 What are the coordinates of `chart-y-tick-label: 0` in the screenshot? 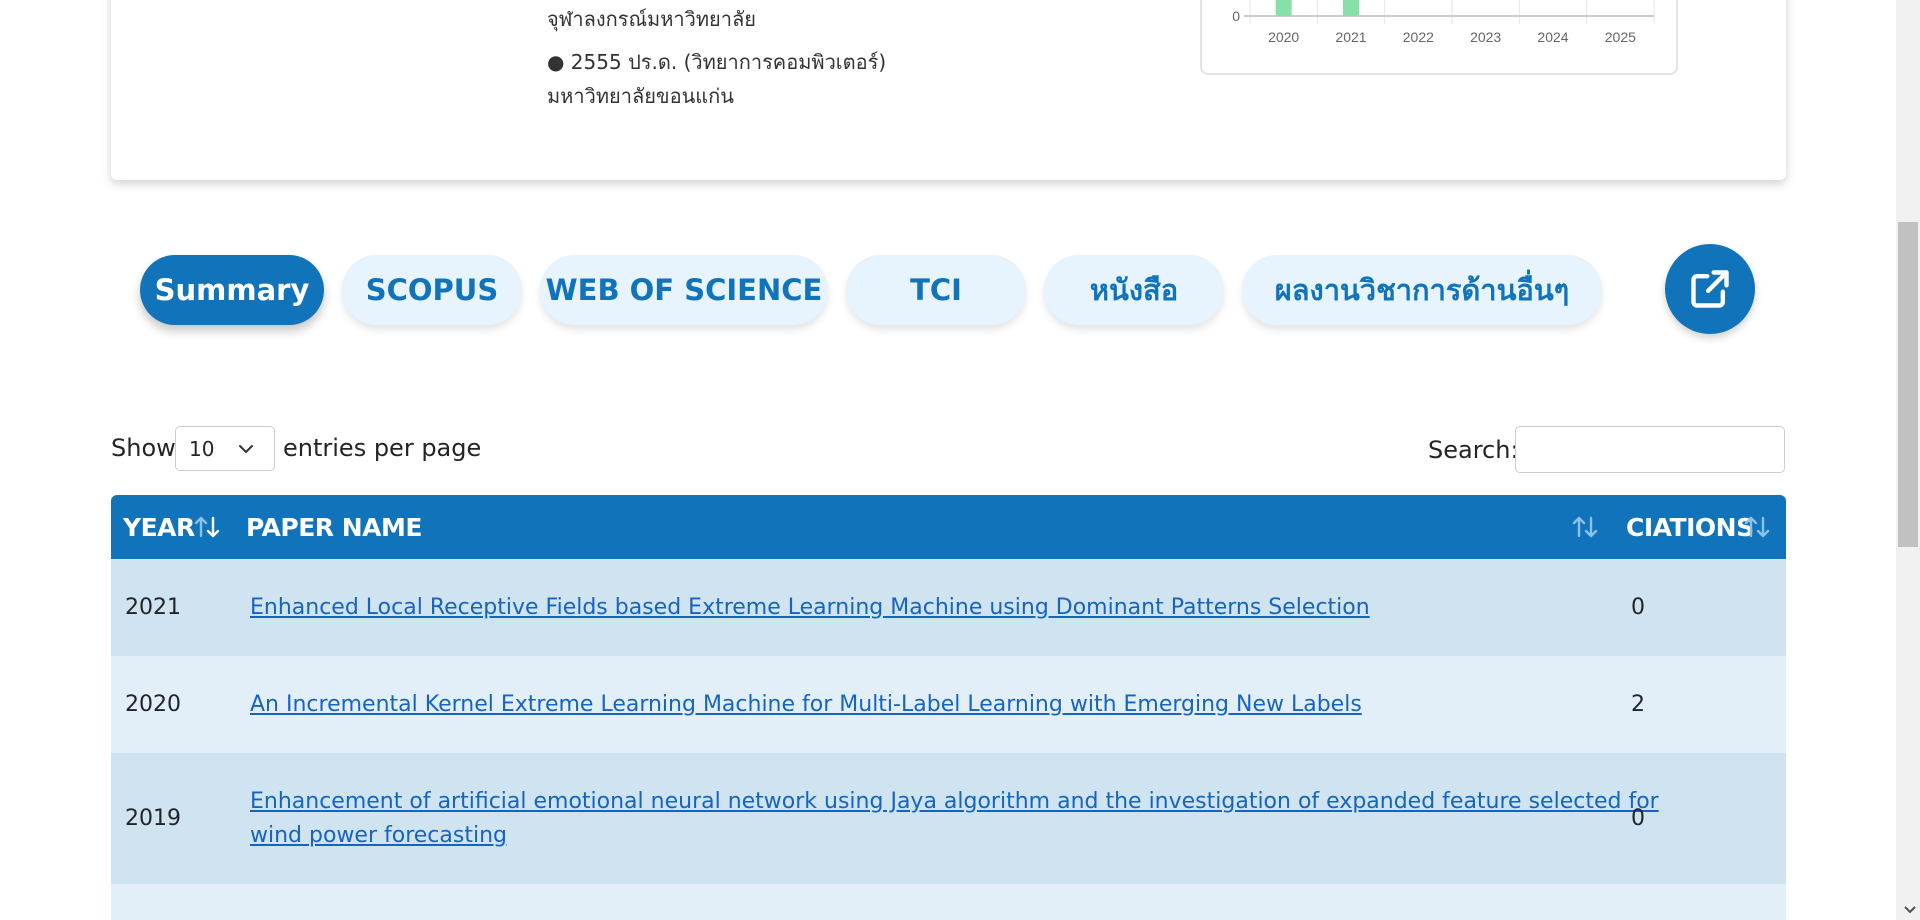 It's located at (1236, 16).